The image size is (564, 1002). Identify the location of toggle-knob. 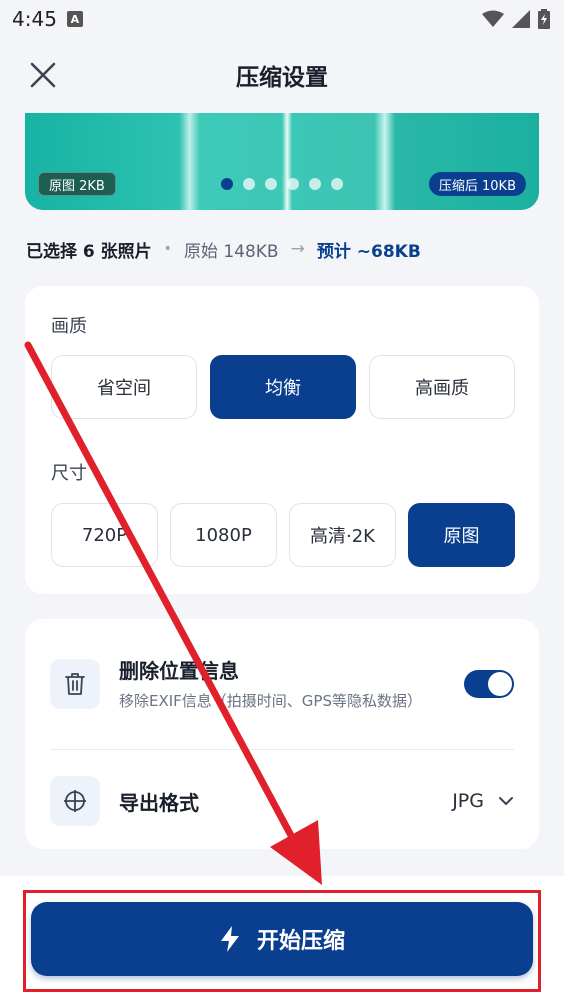
(500, 684).